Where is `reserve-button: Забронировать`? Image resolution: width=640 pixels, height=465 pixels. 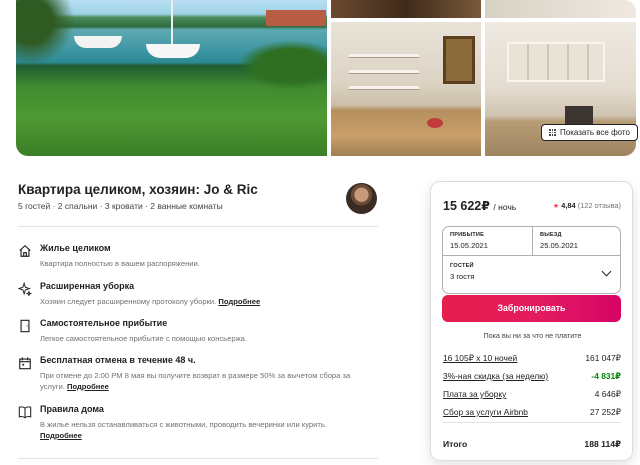
reserve-button: Забронировать is located at coordinates (531, 308).